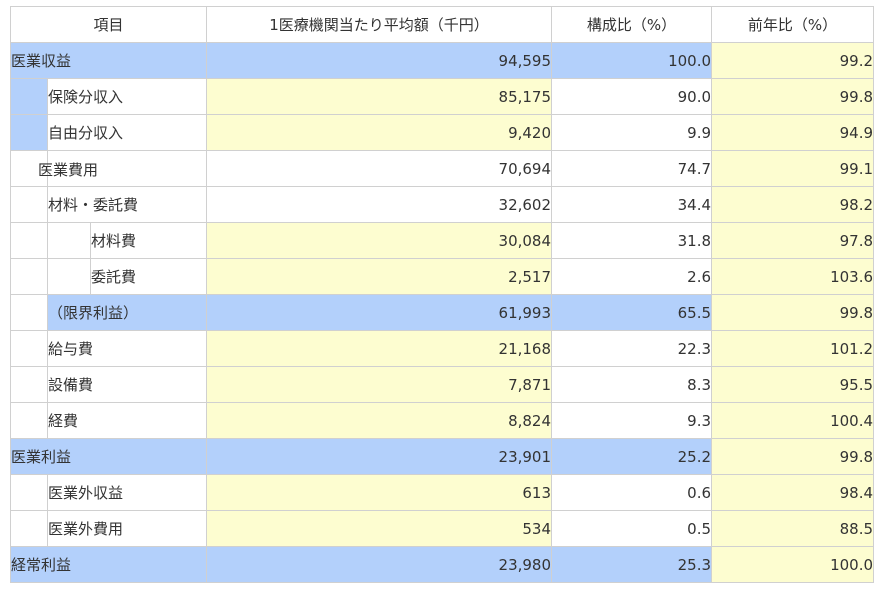 Image resolution: width=881 pixels, height=607 pixels. I want to click on row-amount: 21,168, so click(379, 348).